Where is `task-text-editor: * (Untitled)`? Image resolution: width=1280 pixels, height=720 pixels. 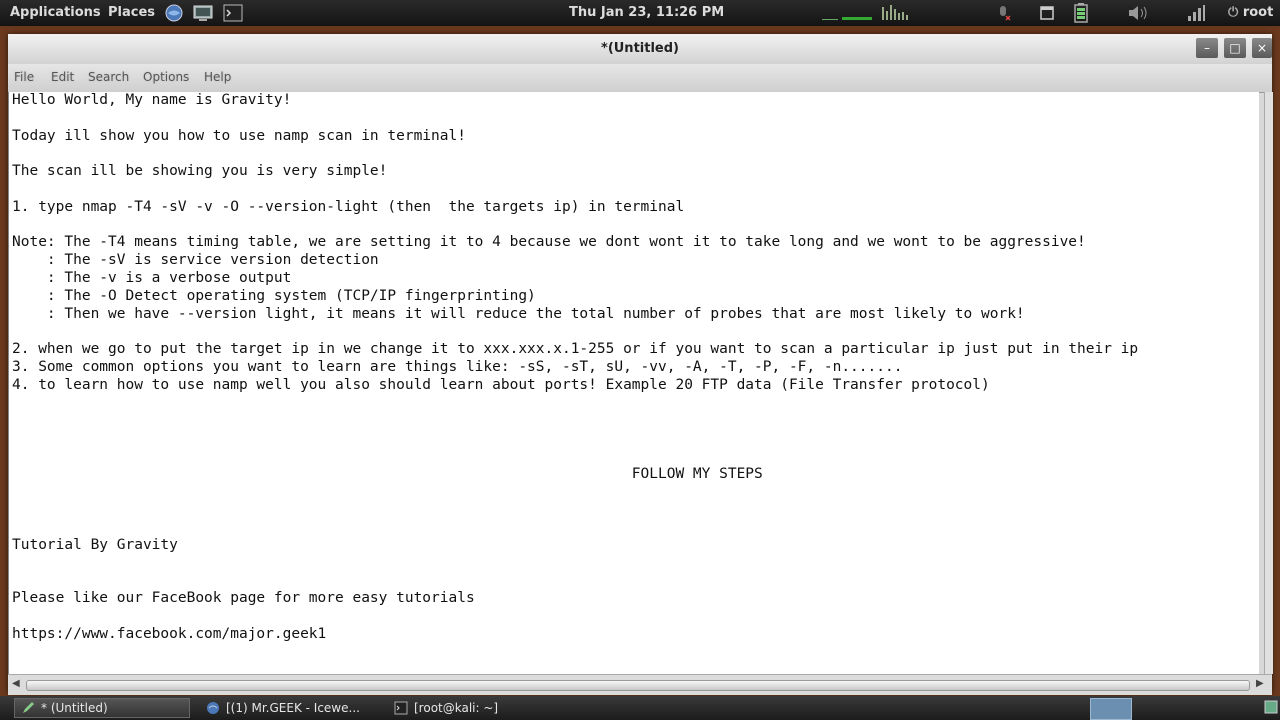
task-text-editor: * (Untitled) is located at coordinates (102, 708).